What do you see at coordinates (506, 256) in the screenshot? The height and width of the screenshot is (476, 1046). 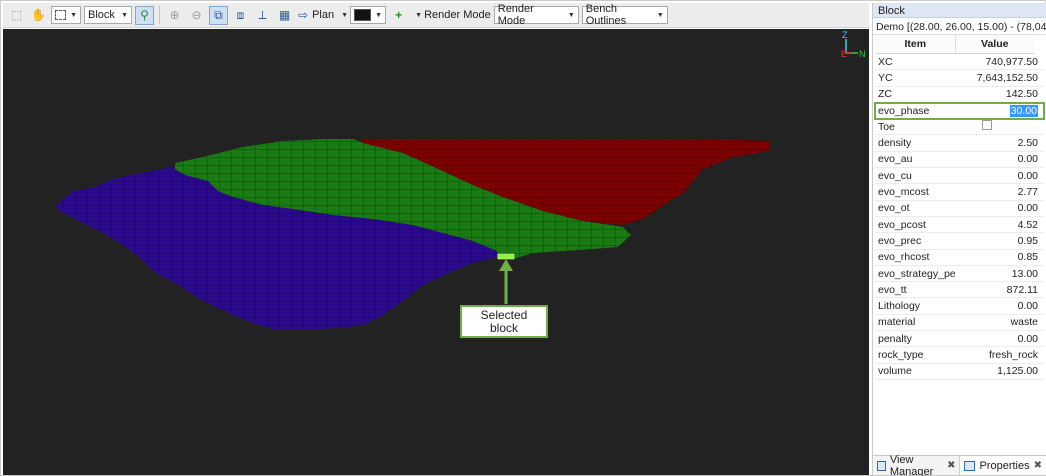 I see `selected-block` at bounding box center [506, 256].